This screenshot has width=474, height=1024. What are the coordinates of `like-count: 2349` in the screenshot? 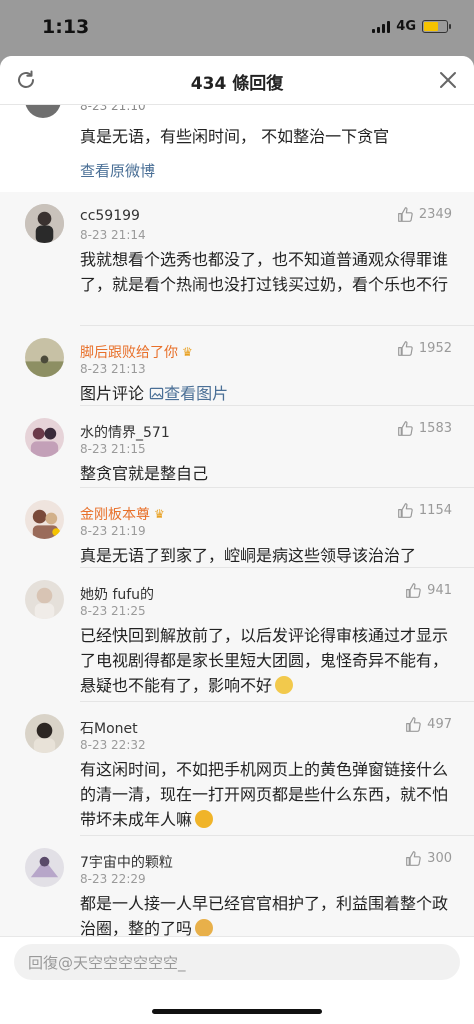 It's located at (435, 214).